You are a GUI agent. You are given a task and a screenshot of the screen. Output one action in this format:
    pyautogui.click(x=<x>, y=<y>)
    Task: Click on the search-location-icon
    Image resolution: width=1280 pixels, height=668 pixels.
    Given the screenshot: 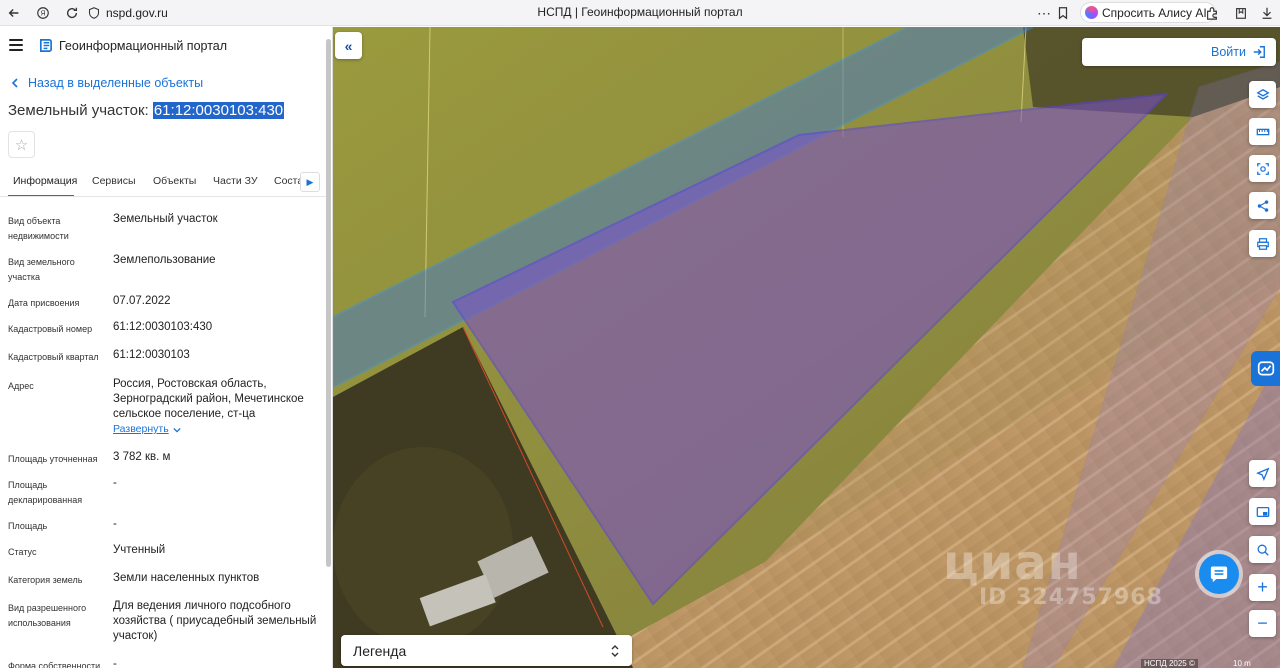 What is the action you would take?
    pyautogui.click(x=1263, y=550)
    